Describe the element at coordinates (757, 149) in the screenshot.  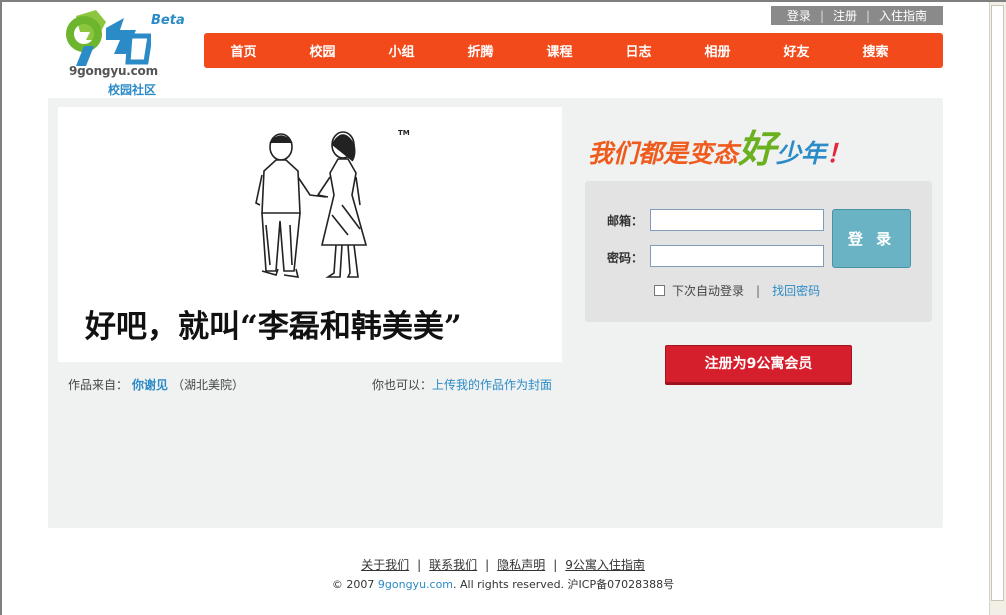
I see `slogan-part2: 好` at that location.